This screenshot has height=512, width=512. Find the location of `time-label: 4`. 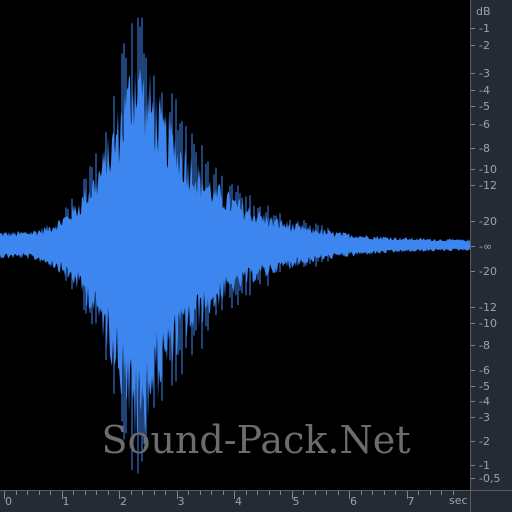

time-label: 4 is located at coordinates (238, 501).